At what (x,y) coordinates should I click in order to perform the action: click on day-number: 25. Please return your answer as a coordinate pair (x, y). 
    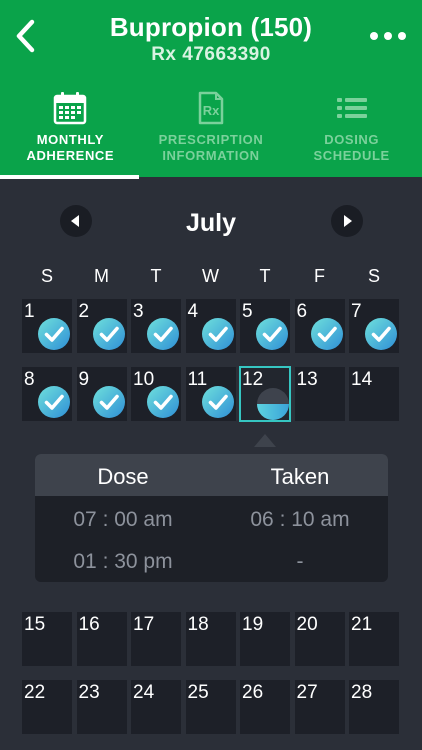
    Looking at the image, I should click on (198, 692).